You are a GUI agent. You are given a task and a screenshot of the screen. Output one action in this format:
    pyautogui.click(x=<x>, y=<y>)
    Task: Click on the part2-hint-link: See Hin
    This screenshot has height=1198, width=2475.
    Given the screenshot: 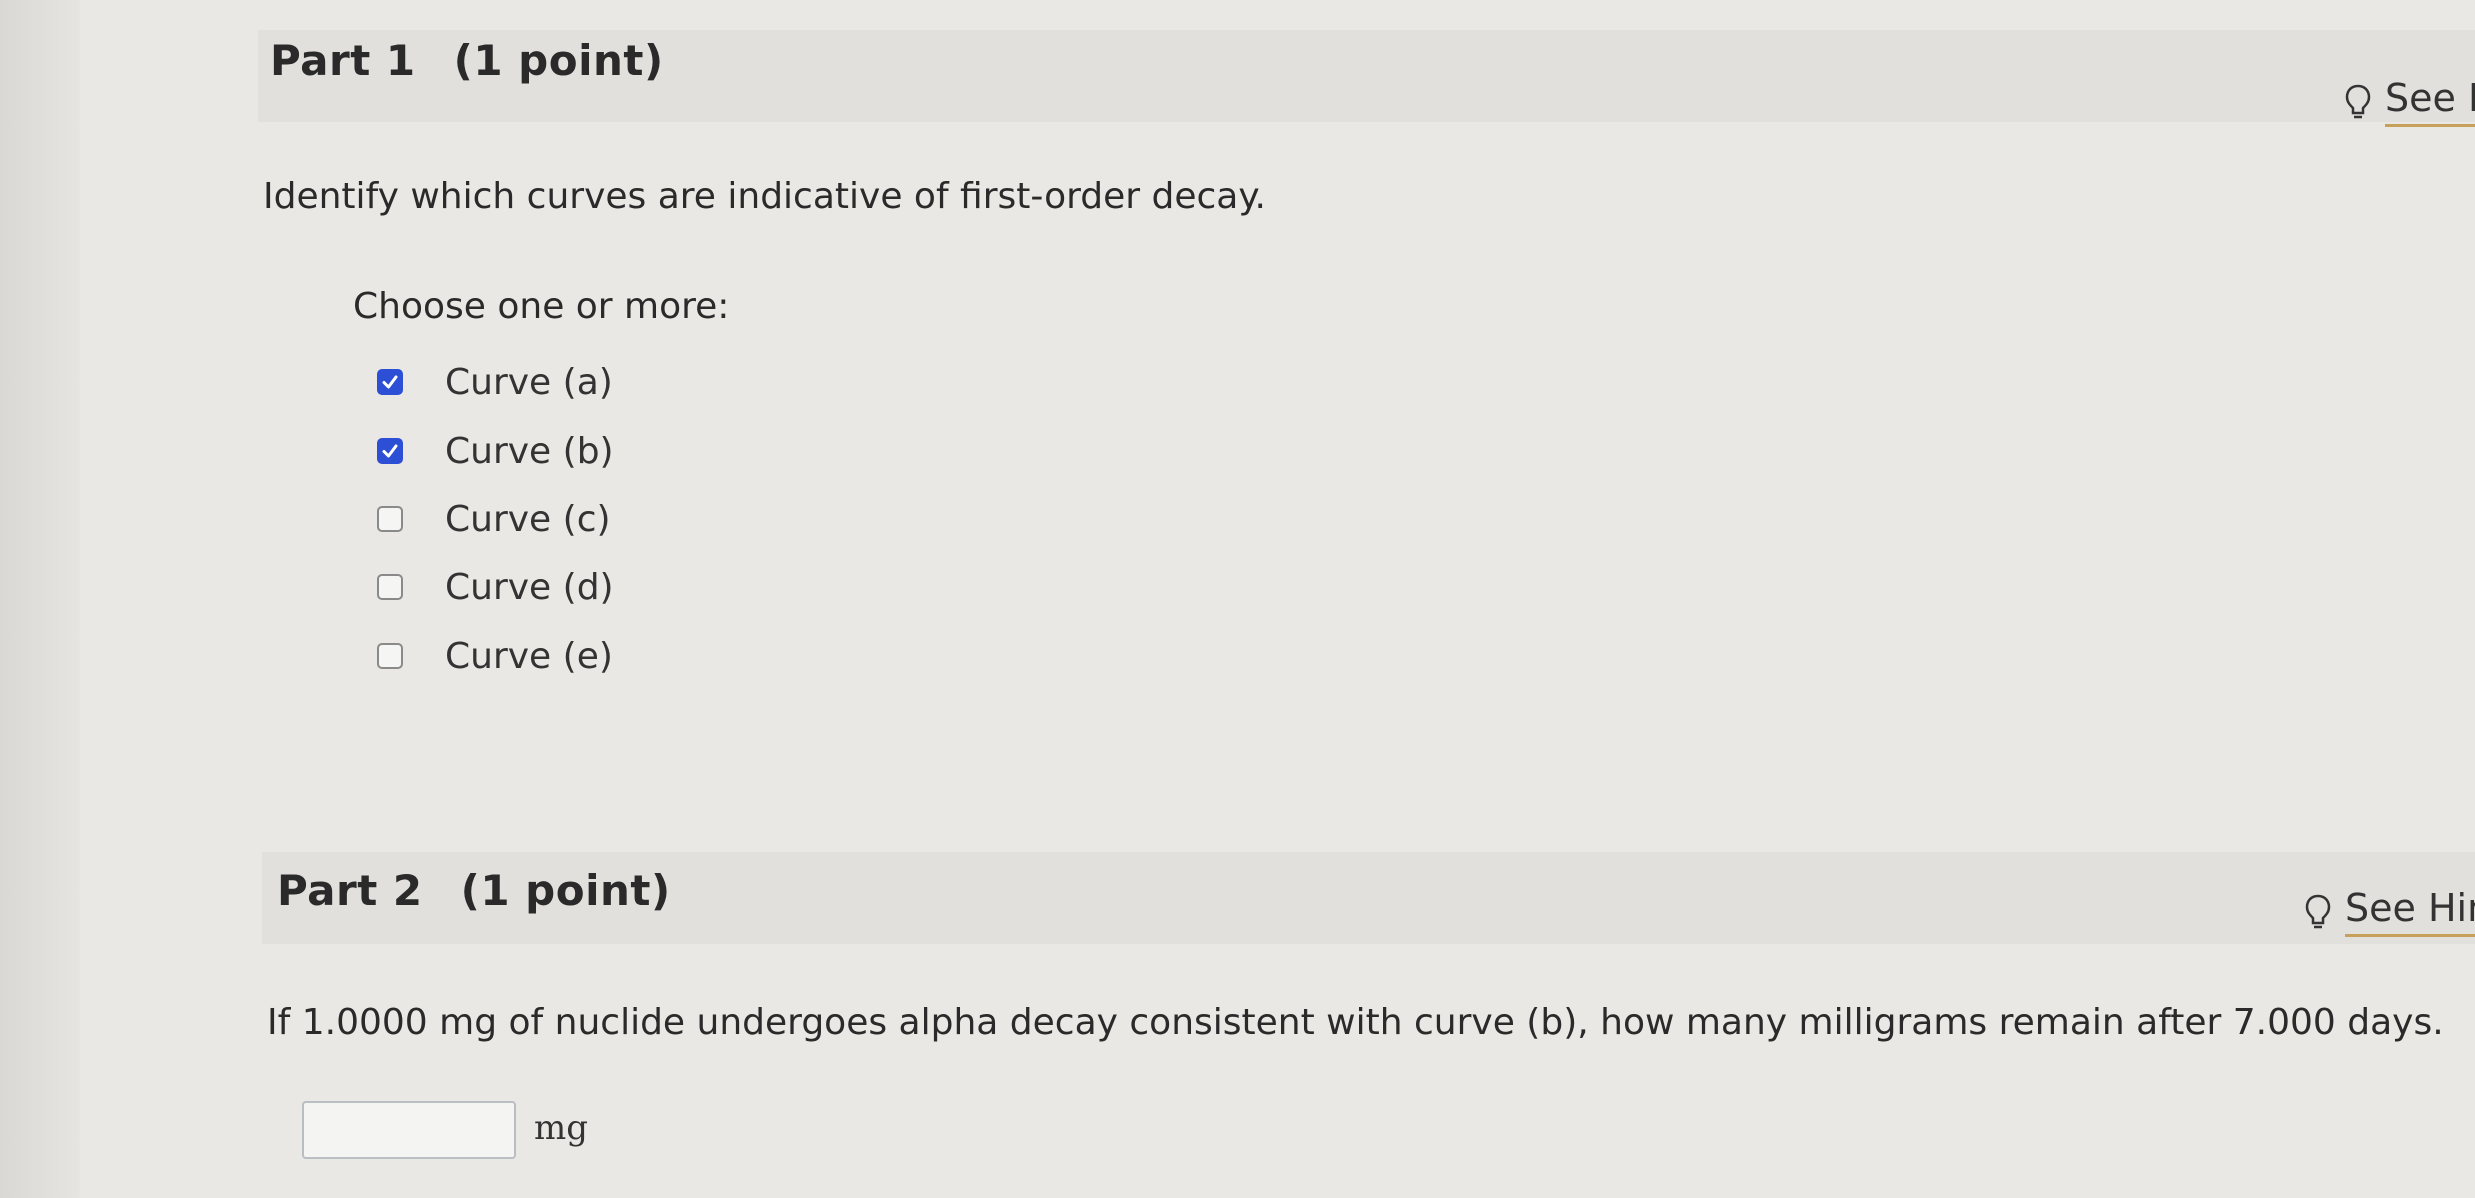 What is the action you would take?
    pyautogui.click(x=2390, y=911)
    